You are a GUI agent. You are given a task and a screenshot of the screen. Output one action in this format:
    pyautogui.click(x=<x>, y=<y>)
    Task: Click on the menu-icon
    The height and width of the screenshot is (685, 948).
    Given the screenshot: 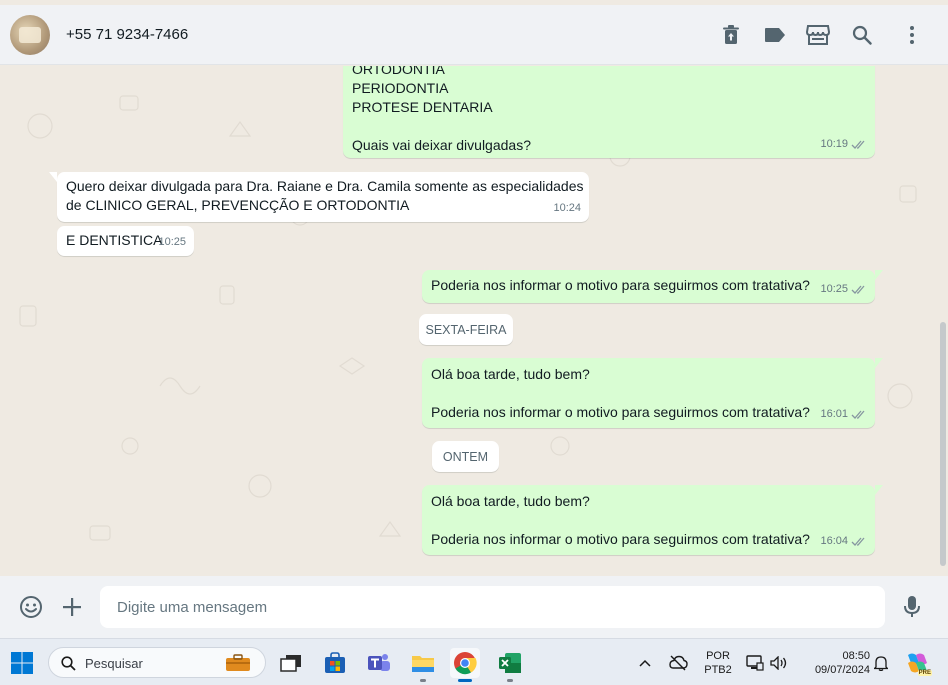 What is the action you would take?
    pyautogui.click(x=912, y=35)
    